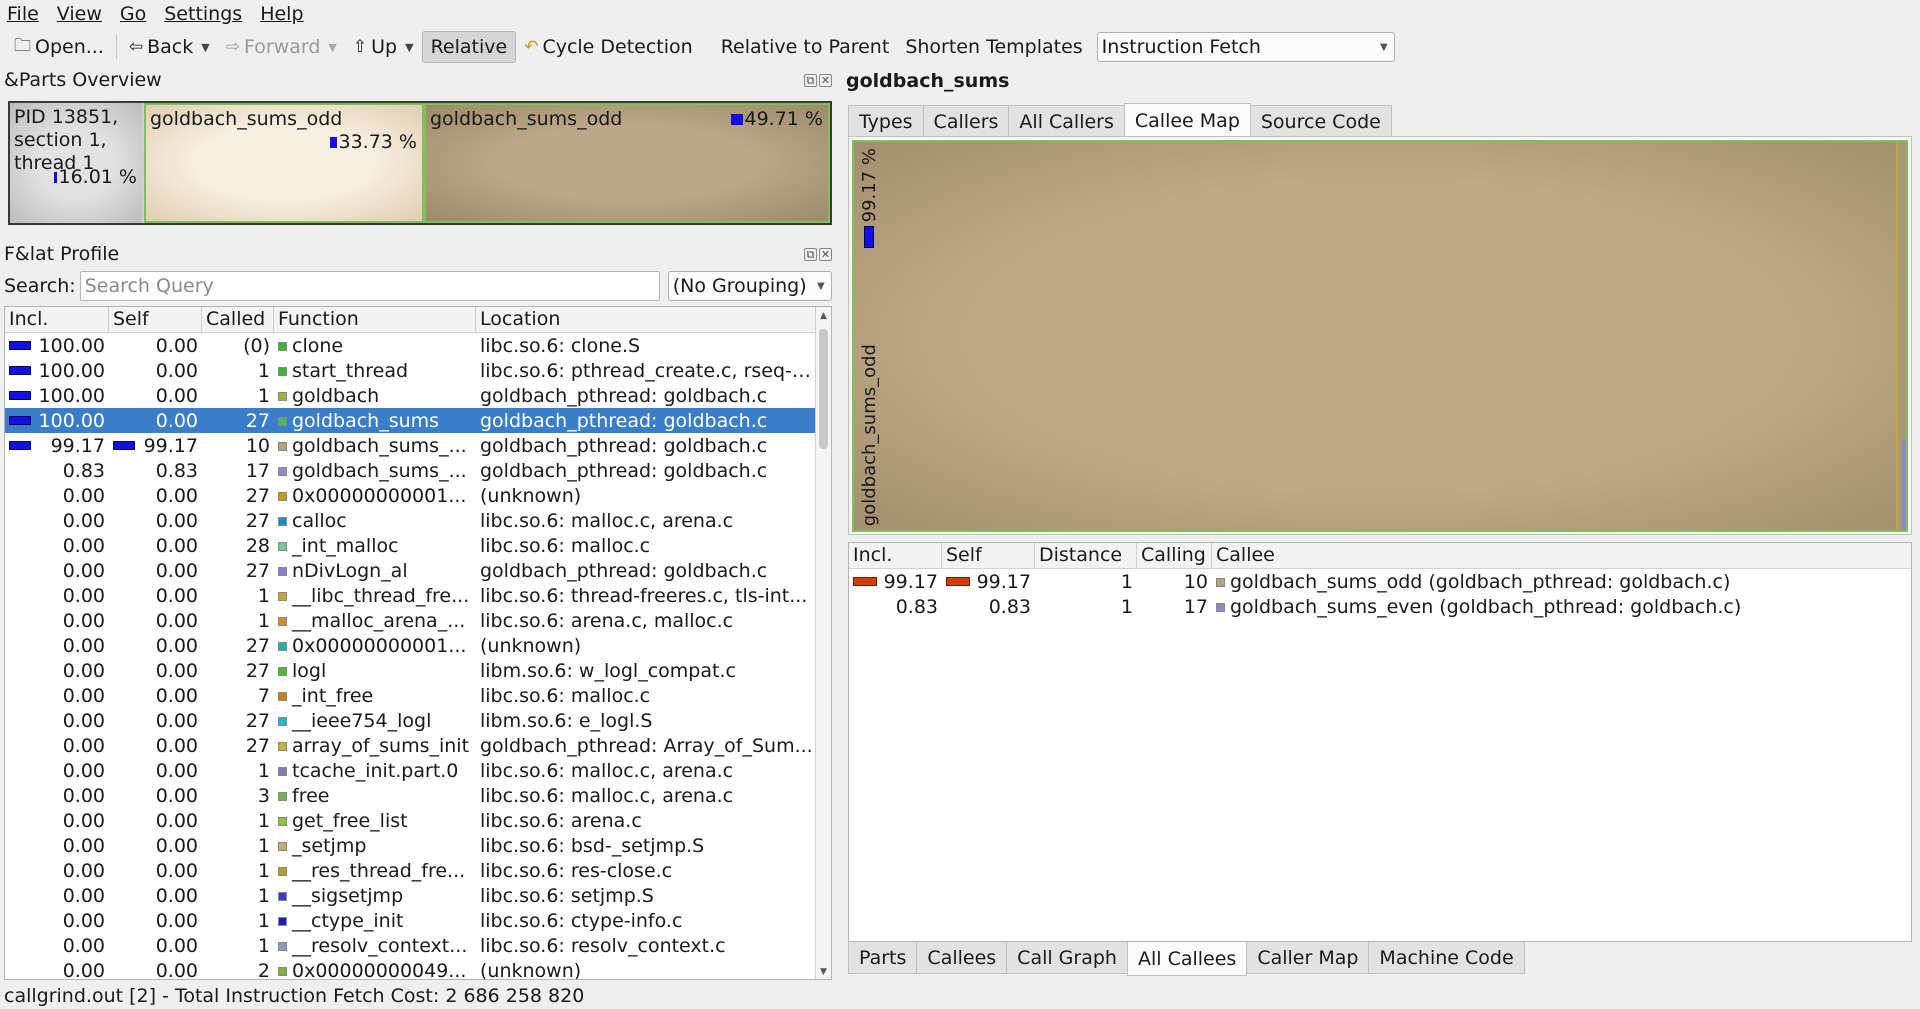  Describe the element at coordinates (76, 163) in the screenshot. I see `part-thread: PID 13851, section 1, thread 1 16.01 %` at that location.